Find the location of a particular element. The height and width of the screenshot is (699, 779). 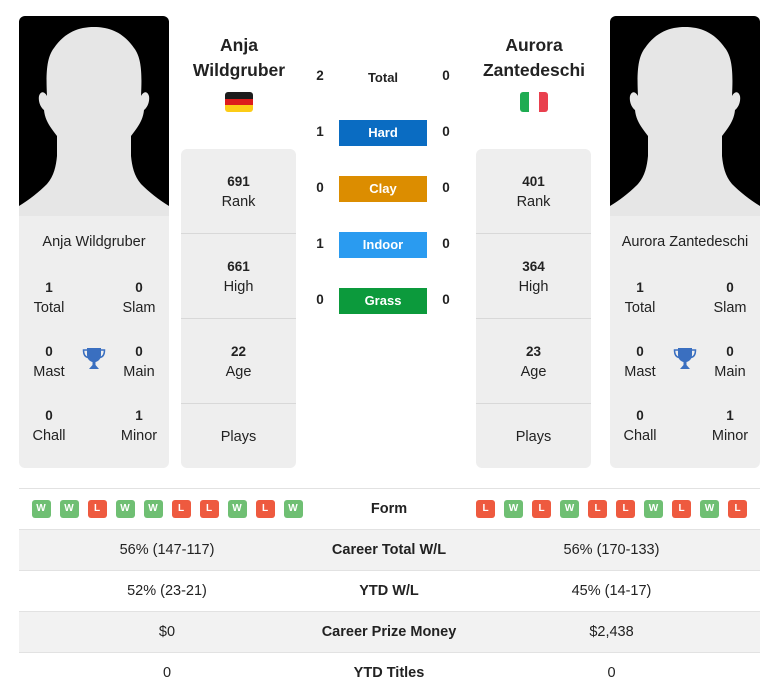

form-label: Form is located at coordinates (389, 509).